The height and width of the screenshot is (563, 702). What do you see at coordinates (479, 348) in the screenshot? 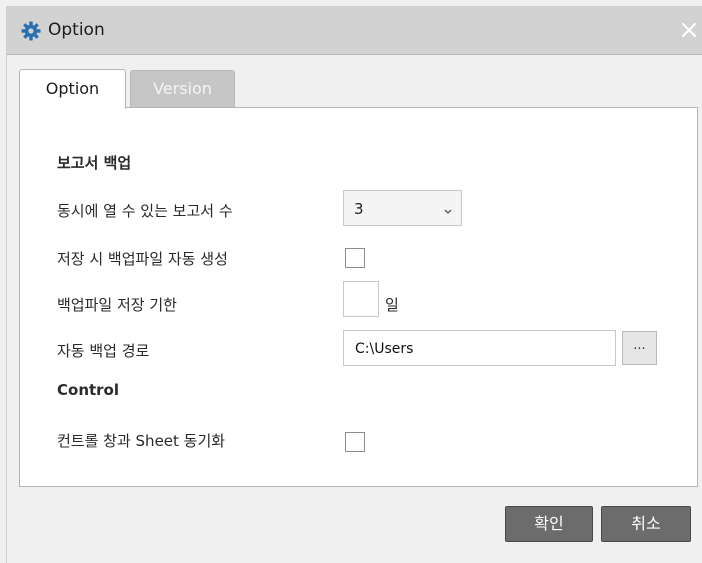
I see `backup-path-input: C:\Users` at bounding box center [479, 348].